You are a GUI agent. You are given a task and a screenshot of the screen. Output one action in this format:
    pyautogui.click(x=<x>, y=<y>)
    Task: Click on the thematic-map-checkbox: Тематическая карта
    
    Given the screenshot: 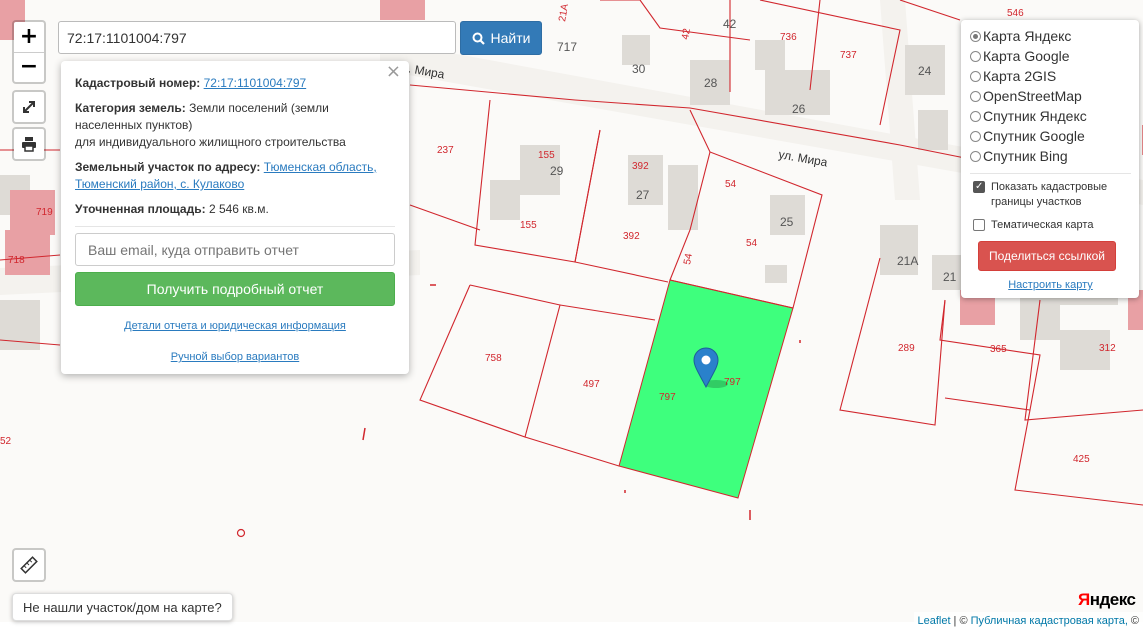 What is the action you would take?
    pyautogui.click(x=1050, y=225)
    